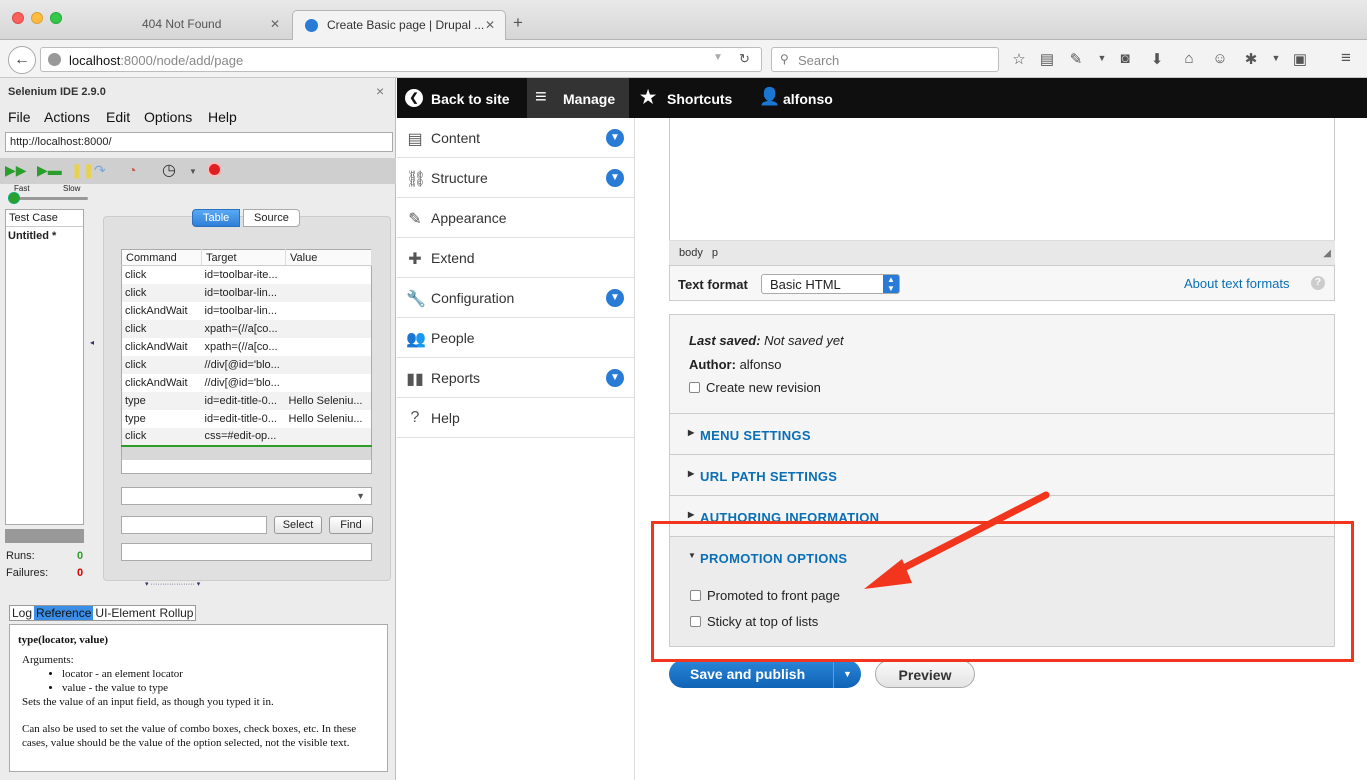  What do you see at coordinates (172, 584) in the screenshot?
I see `splitter-handle: ▾ ··················· ▾` at bounding box center [172, 584].